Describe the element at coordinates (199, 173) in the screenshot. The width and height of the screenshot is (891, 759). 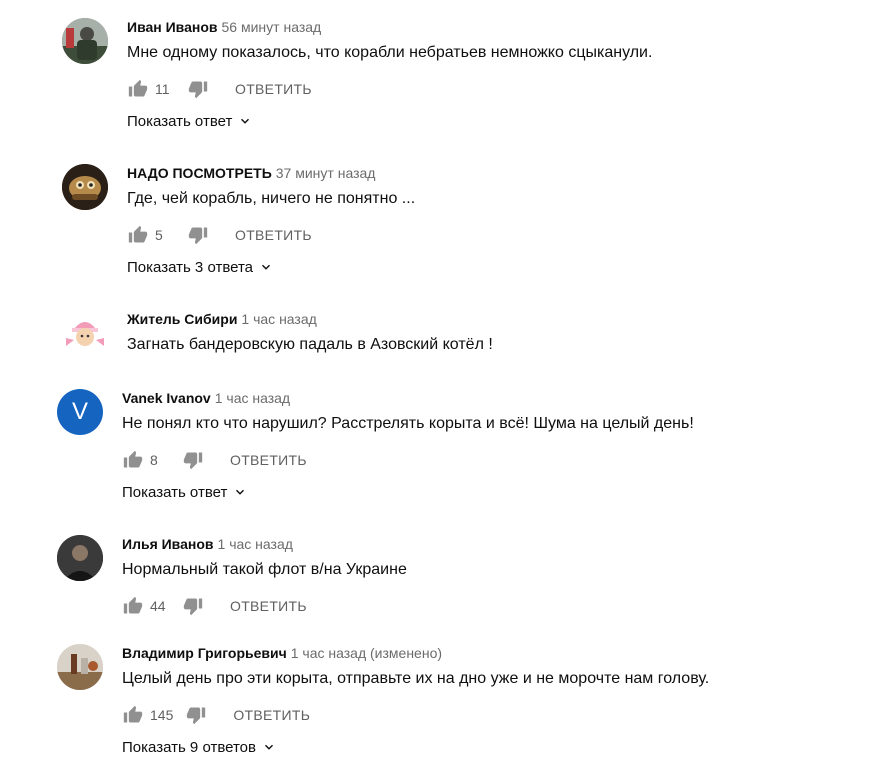
I see `author-name: НАДО ПОСМОТРЕТЬ` at that location.